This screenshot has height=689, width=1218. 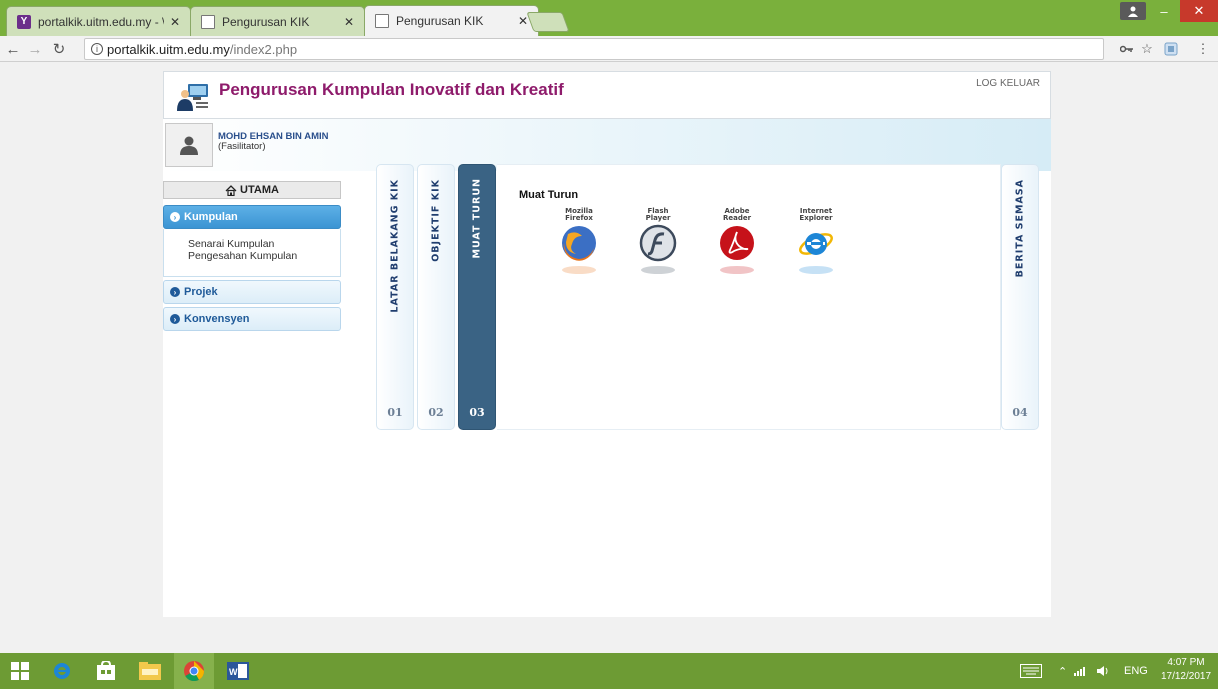 I want to click on menu-section-label: Kumpulan, so click(x=211, y=217).